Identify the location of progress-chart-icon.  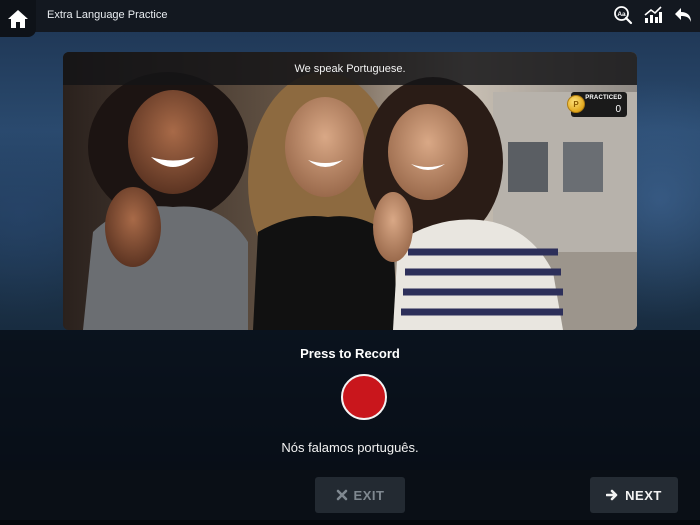
(653, 14).